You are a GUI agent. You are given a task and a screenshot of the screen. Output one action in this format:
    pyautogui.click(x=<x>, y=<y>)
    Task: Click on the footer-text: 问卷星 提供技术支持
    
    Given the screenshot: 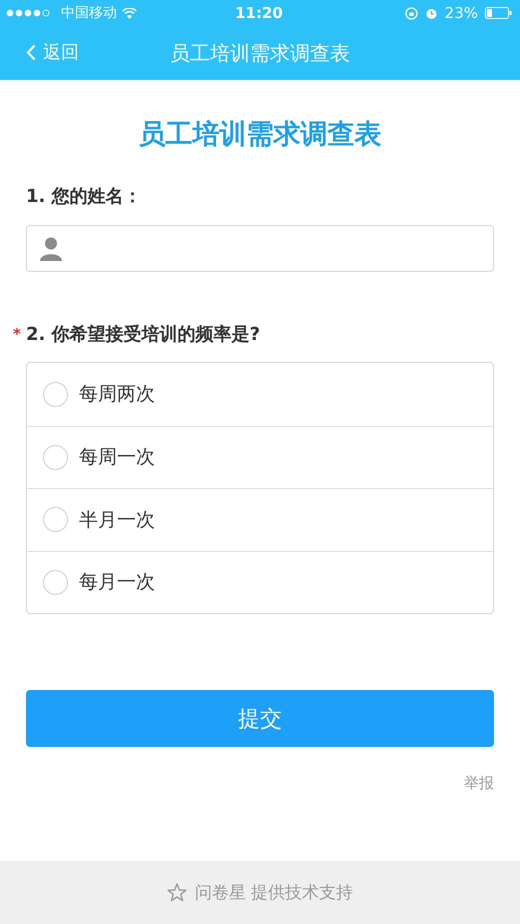 What is the action you would take?
    pyautogui.click(x=274, y=893)
    